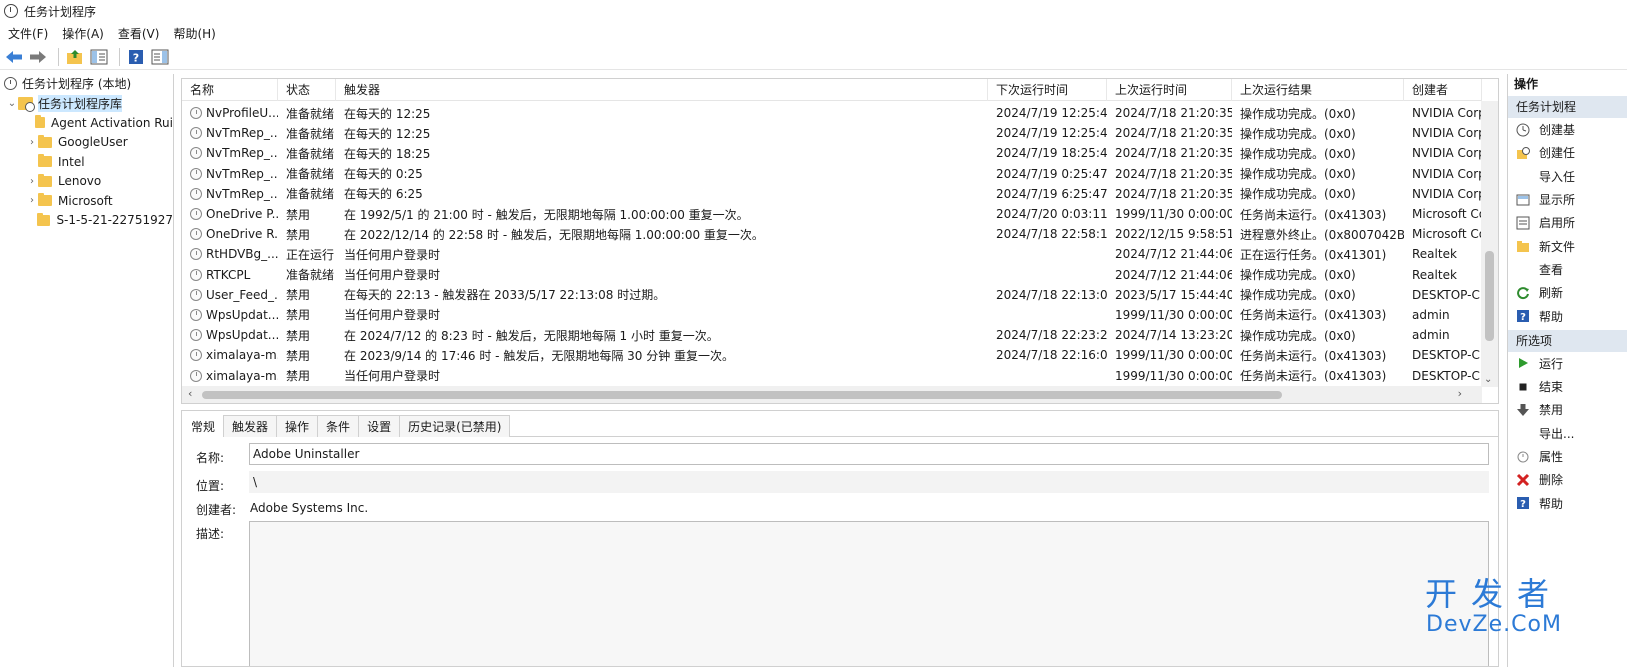 This screenshot has width=1627, height=667. What do you see at coordinates (1460, 393) in the screenshot?
I see `scroll-right-icon: ›` at bounding box center [1460, 393].